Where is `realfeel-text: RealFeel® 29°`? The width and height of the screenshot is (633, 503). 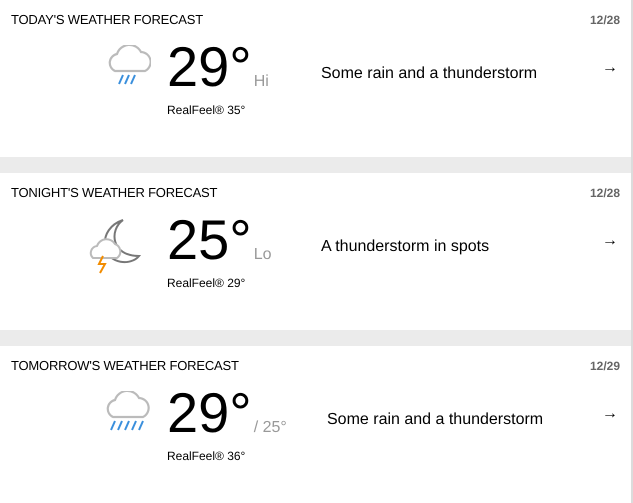
realfeel-text: RealFeel® 29° is located at coordinates (206, 283).